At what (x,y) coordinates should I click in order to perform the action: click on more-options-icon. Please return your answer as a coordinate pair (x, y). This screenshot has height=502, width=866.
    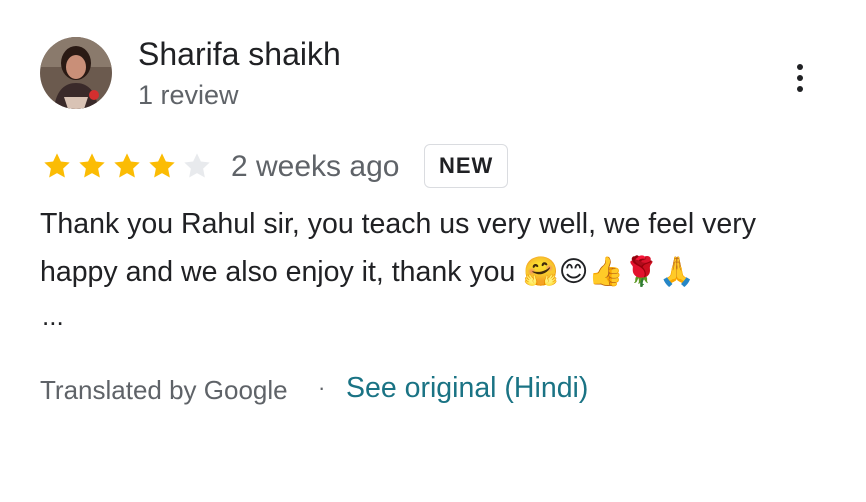
    Looking at the image, I should click on (800, 78).